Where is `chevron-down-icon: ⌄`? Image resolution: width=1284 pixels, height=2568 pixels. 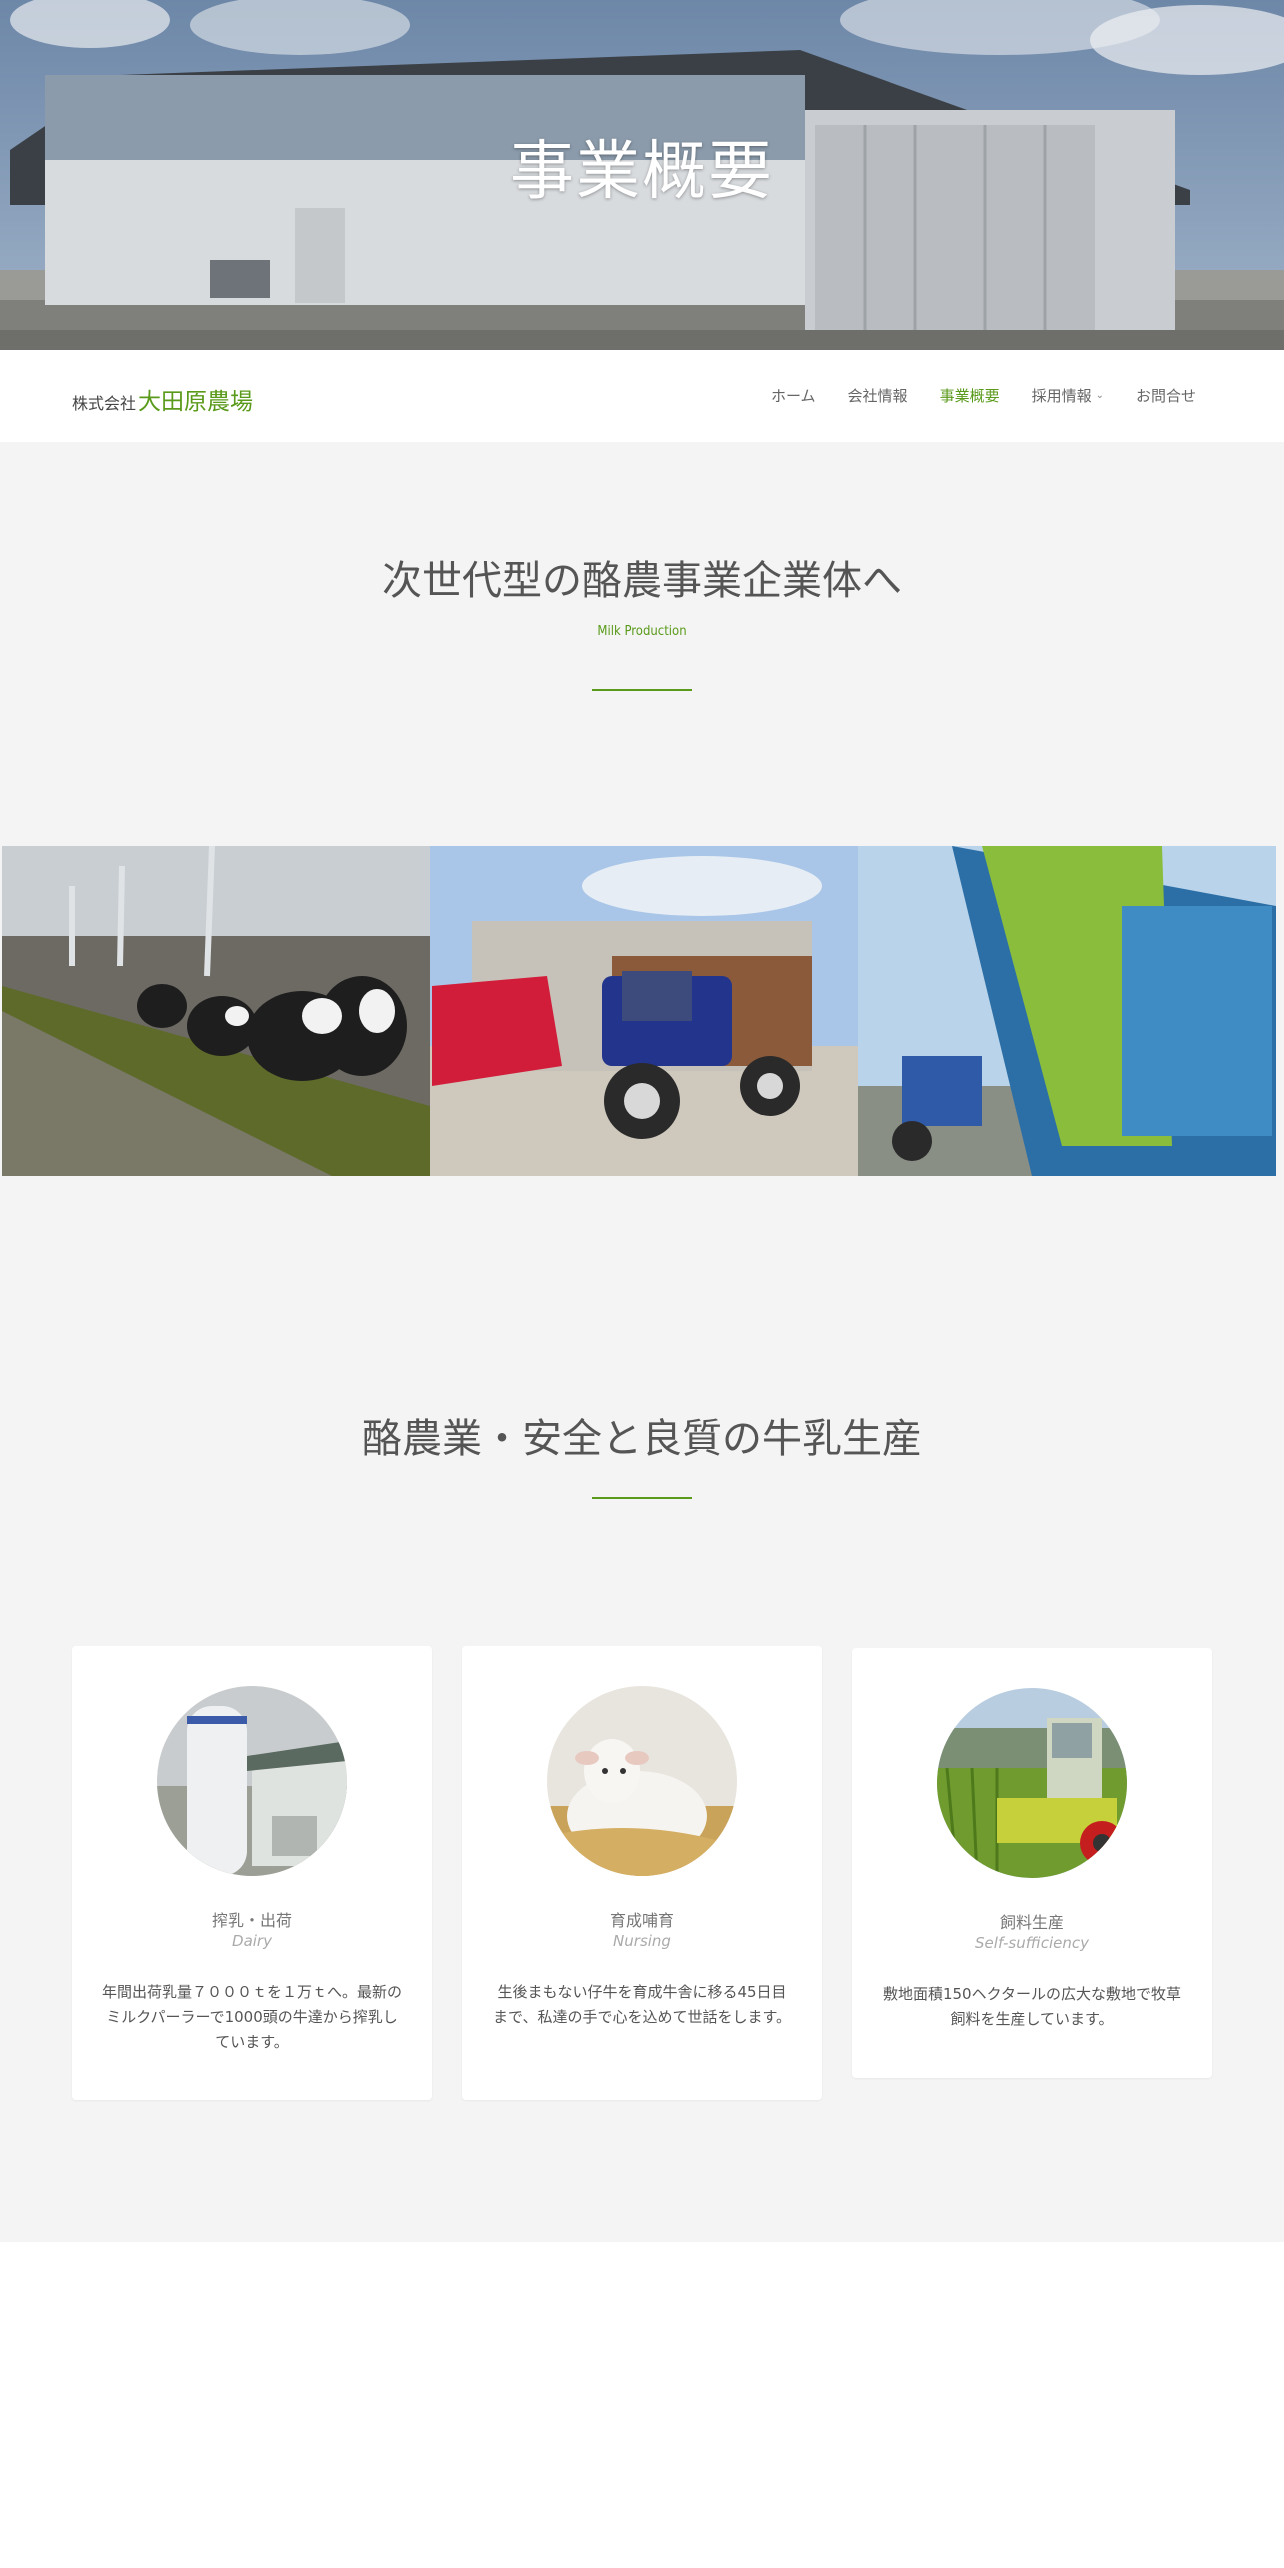 chevron-down-icon: ⌄ is located at coordinates (1099, 395).